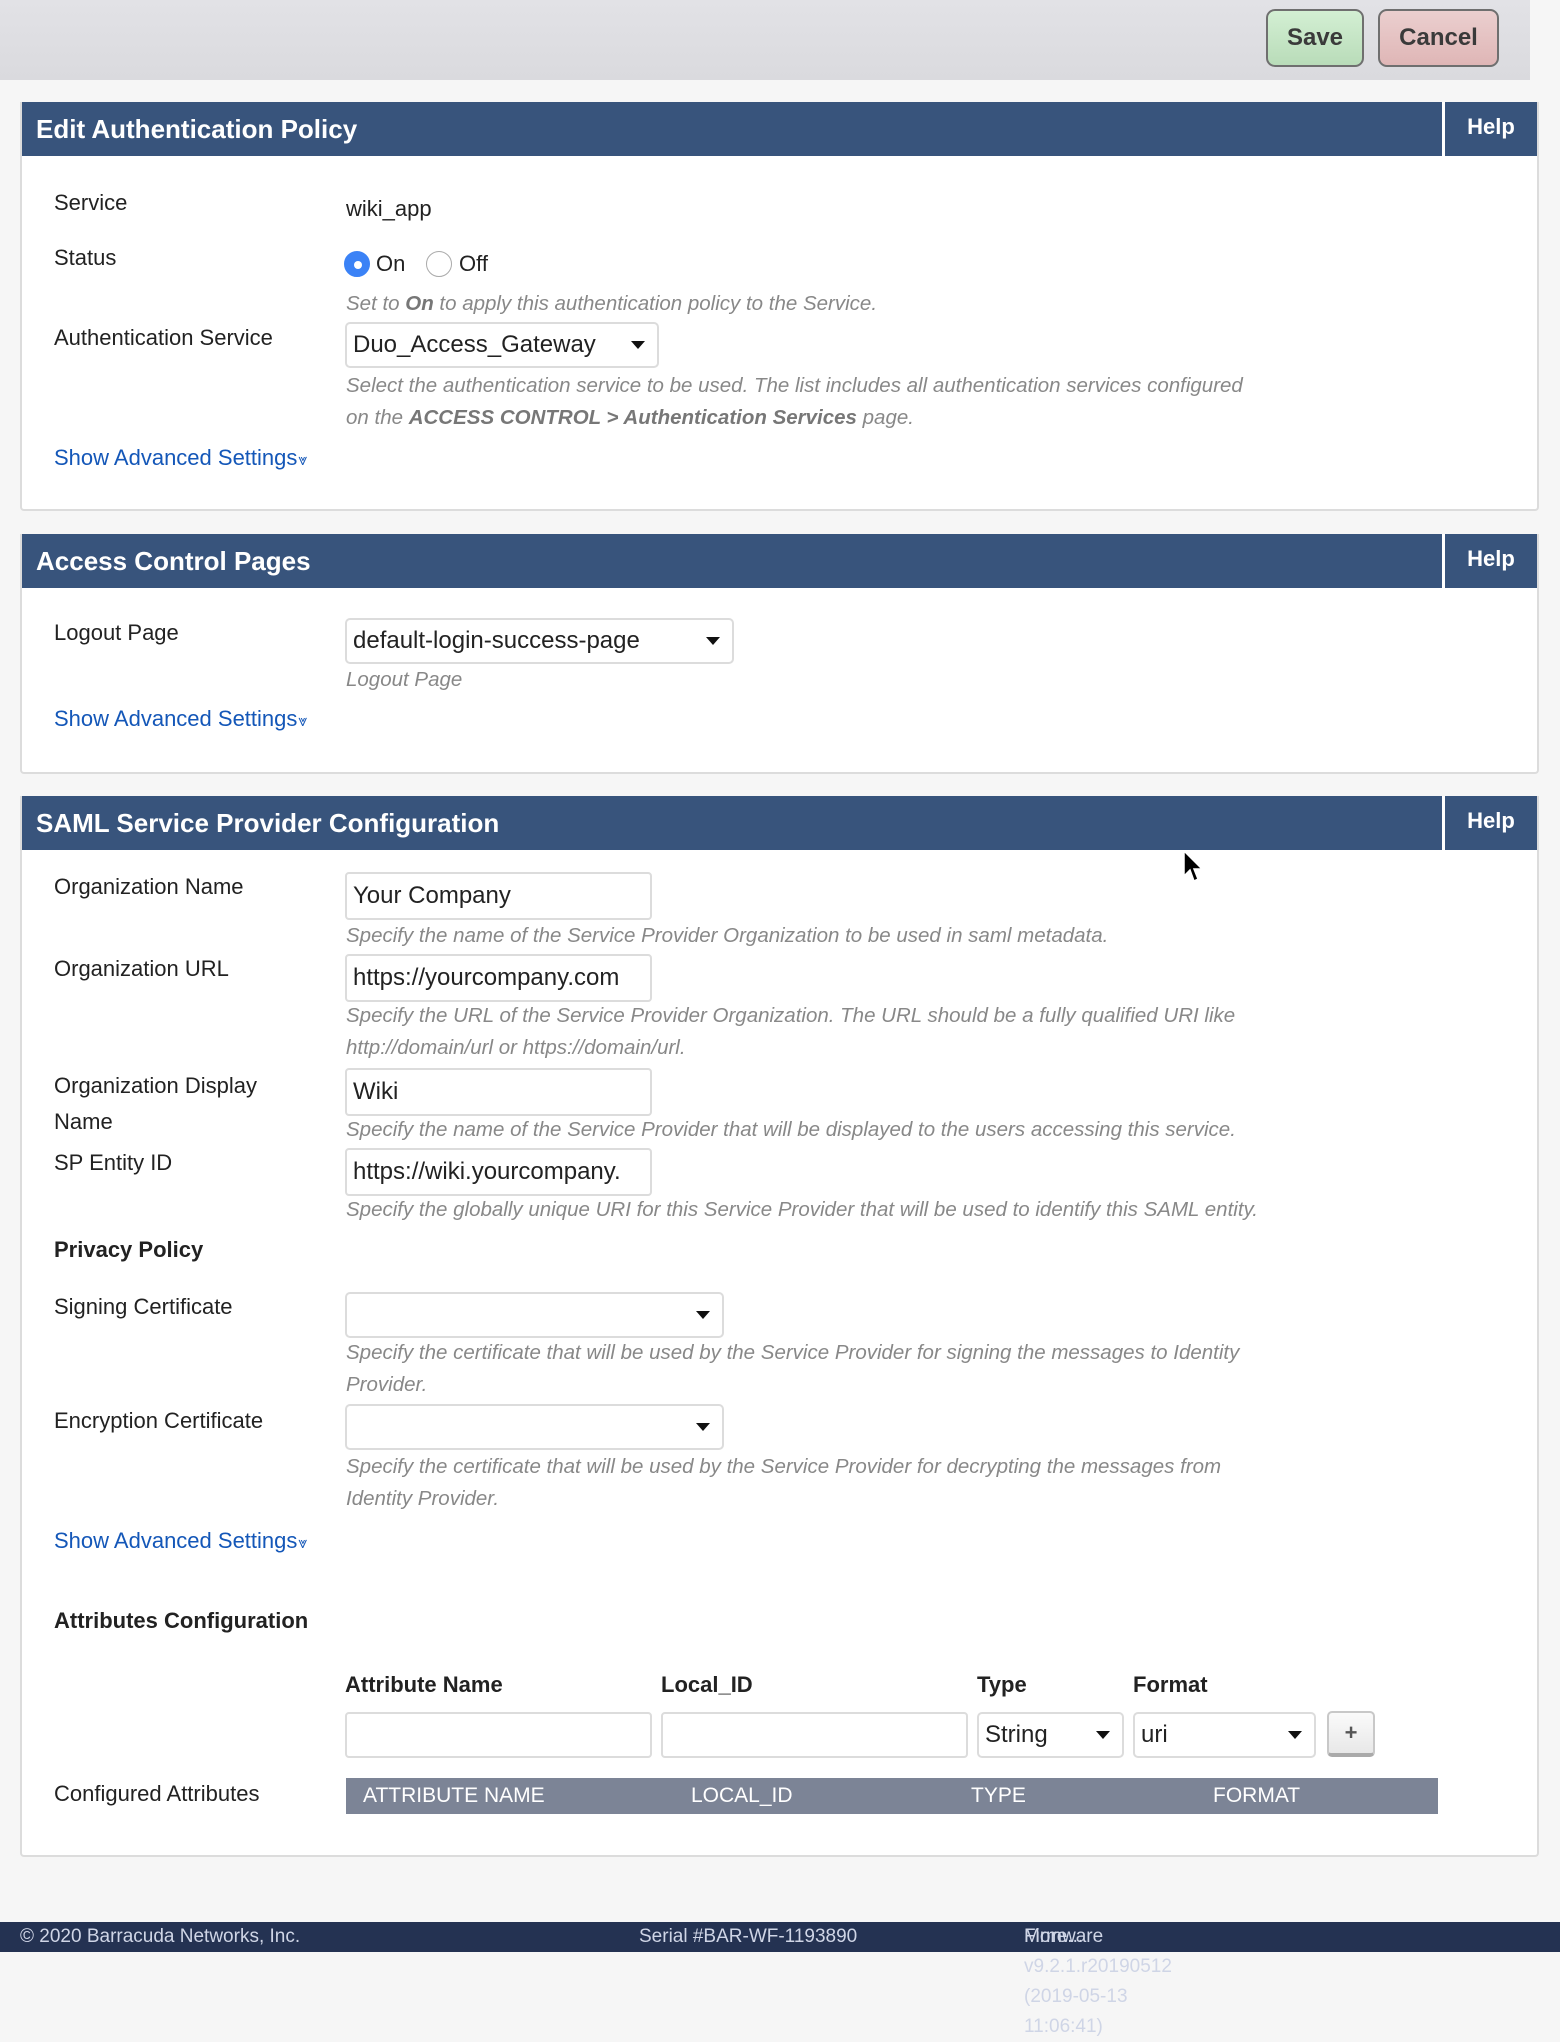 This screenshot has height=2042, width=1560. What do you see at coordinates (765, 40) in the screenshot?
I see `top-toolbar: Save Cancel` at bounding box center [765, 40].